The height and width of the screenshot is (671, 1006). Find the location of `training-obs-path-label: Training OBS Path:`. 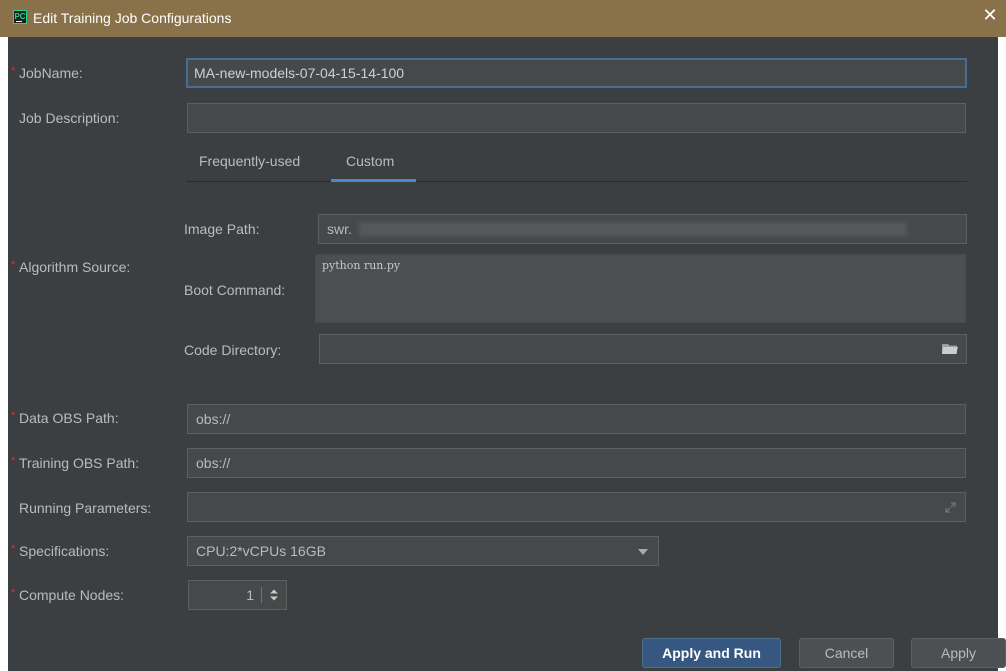

training-obs-path-label: Training OBS Path: is located at coordinates (79, 463).